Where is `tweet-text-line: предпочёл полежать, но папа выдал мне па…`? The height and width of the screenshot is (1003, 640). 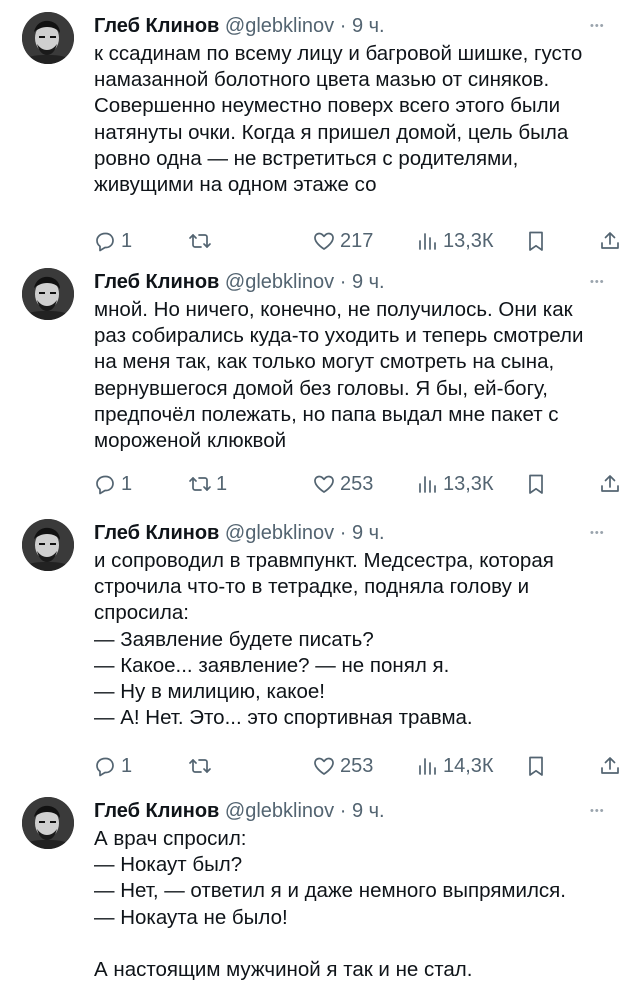
tweet-text-line: предпочёл полежать, но папа выдал мне па… is located at coordinates (326, 414).